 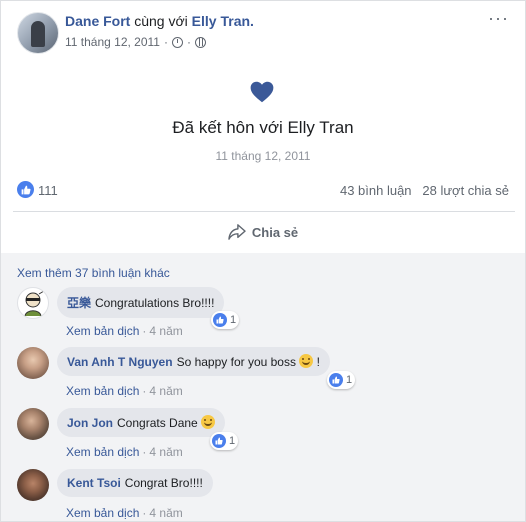 What do you see at coordinates (263, 127) in the screenshot?
I see `life-event-title: Đã kết hôn với Elly Tran` at bounding box center [263, 127].